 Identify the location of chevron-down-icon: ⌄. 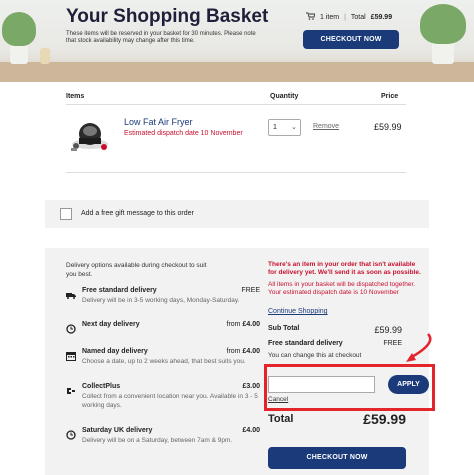
(294, 127).